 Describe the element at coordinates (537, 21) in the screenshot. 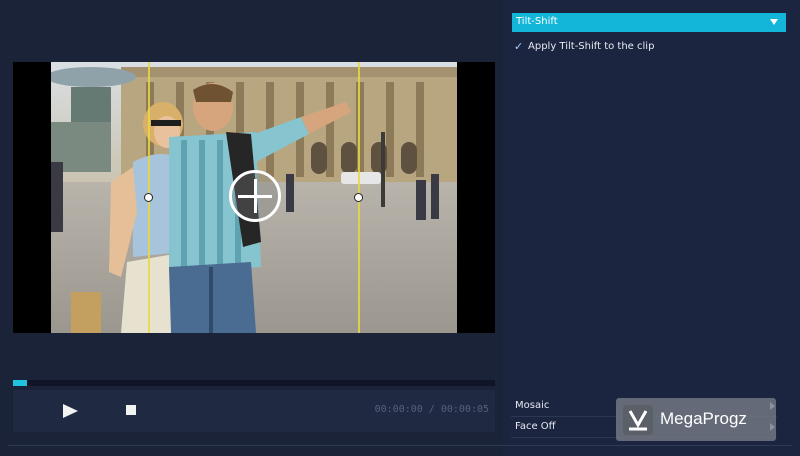

I see `effect-dropdown-value: Tilt-Shift` at that location.